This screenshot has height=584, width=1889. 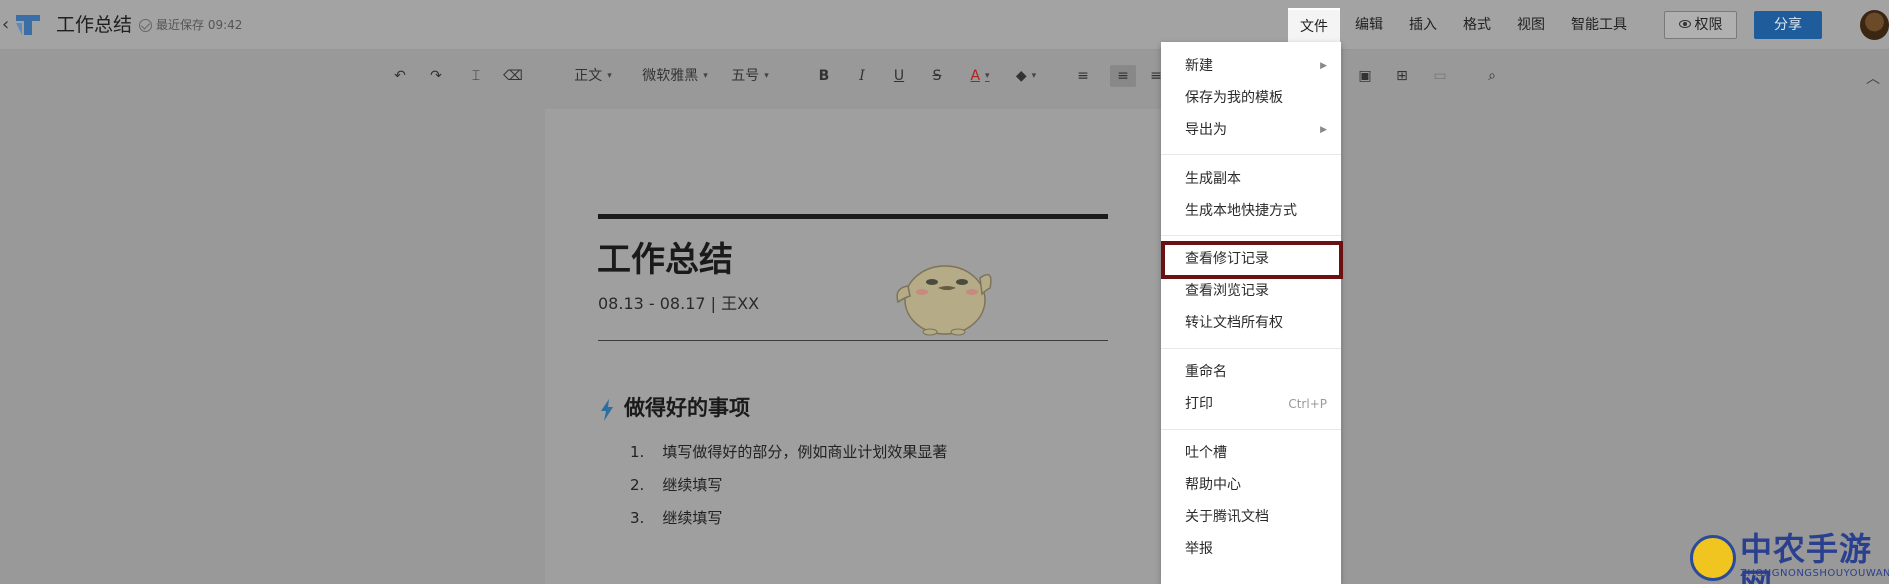 What do you see at coordinates (1213, 485) in the screenshot?
I see `menu-item-help-center: 帮助中心` at bounding box center [1213, 485].